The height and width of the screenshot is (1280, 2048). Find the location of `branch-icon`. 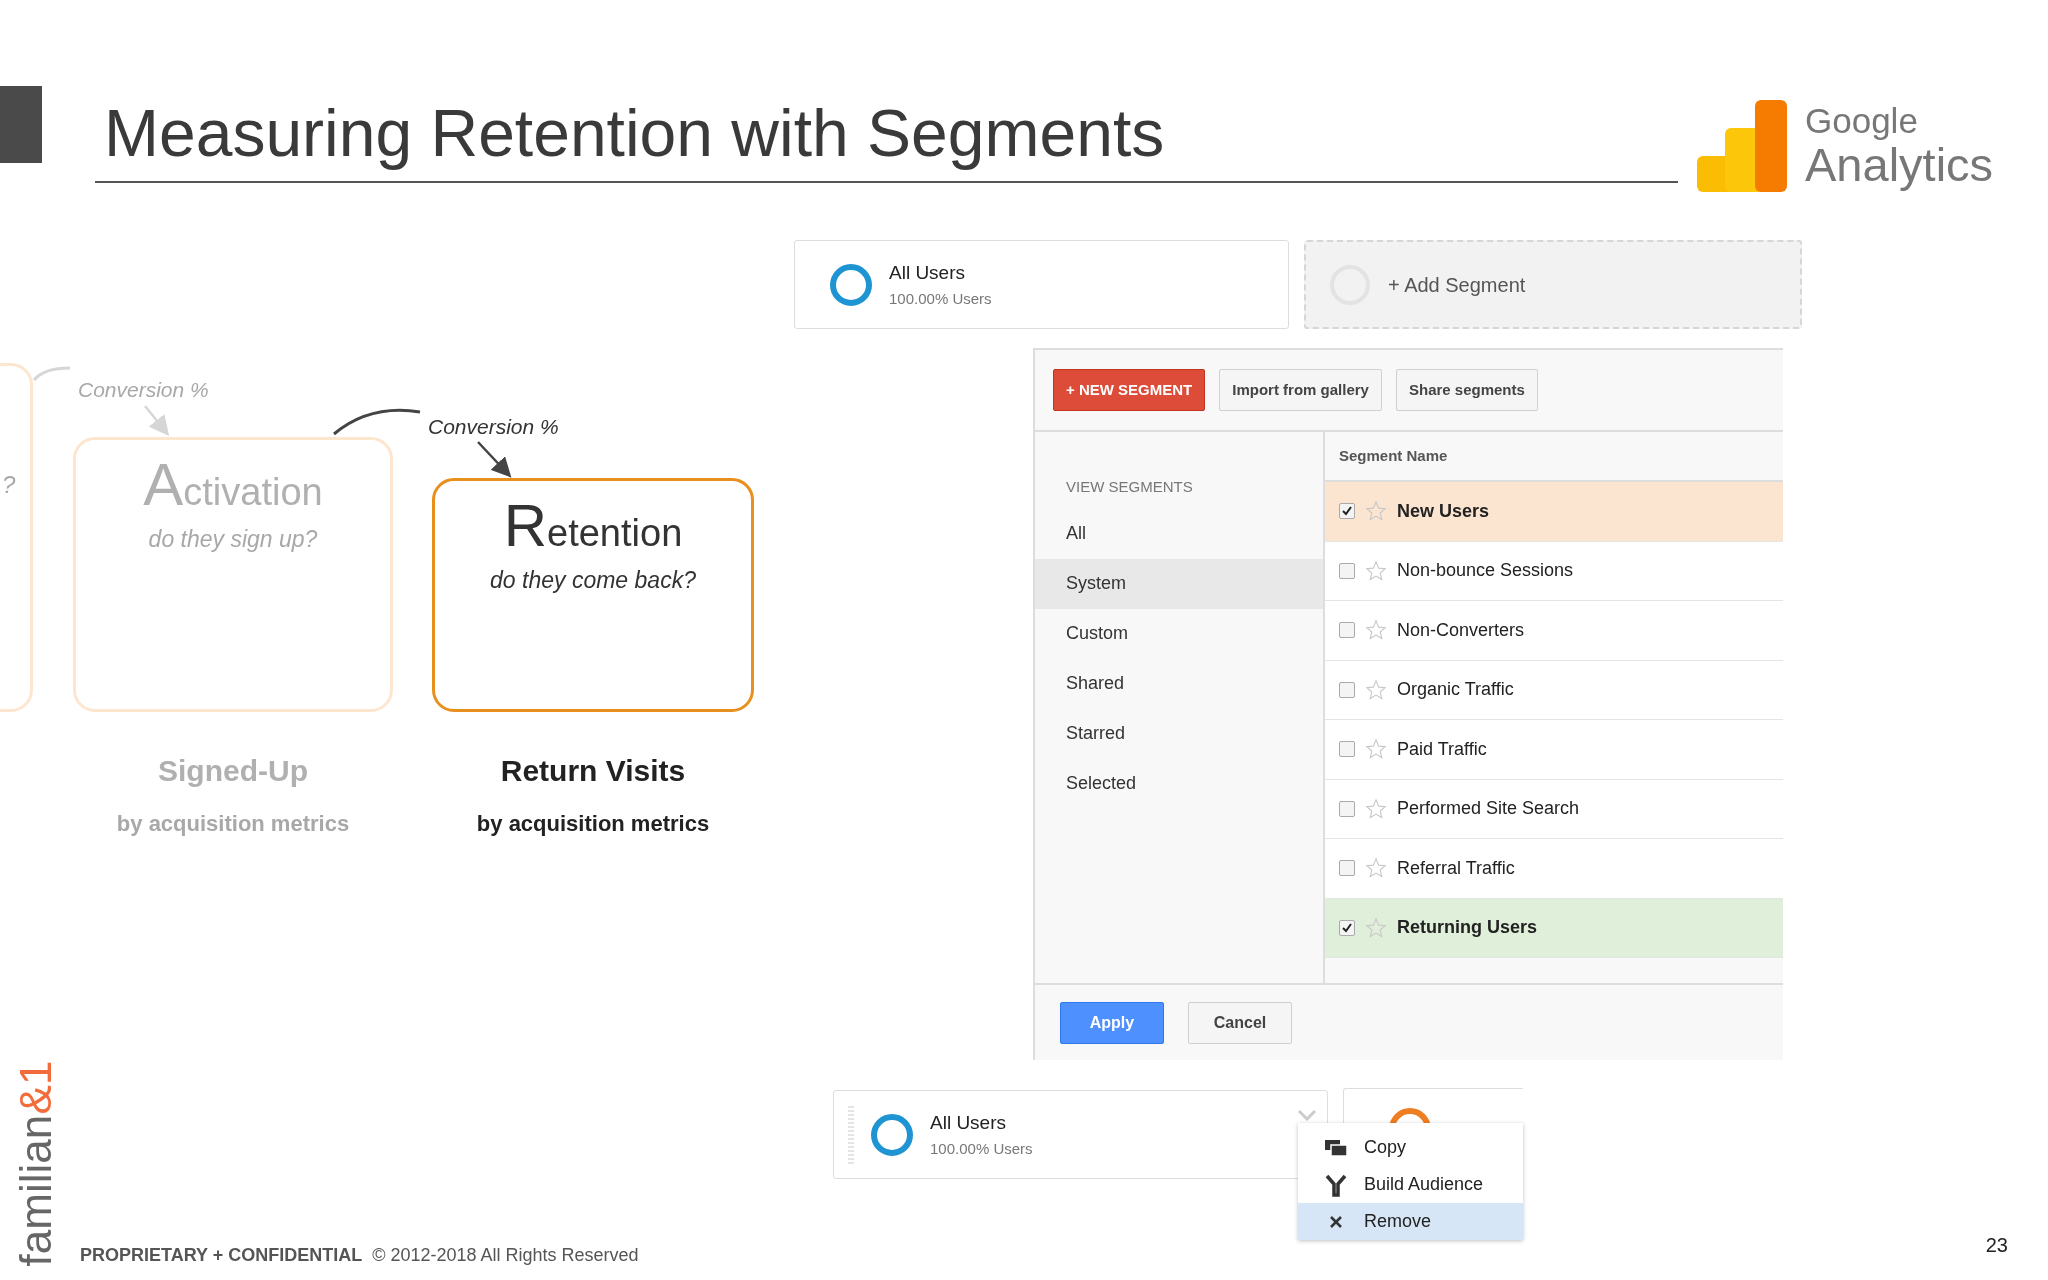

branch-icon is located at coordinates (1336, 1184).